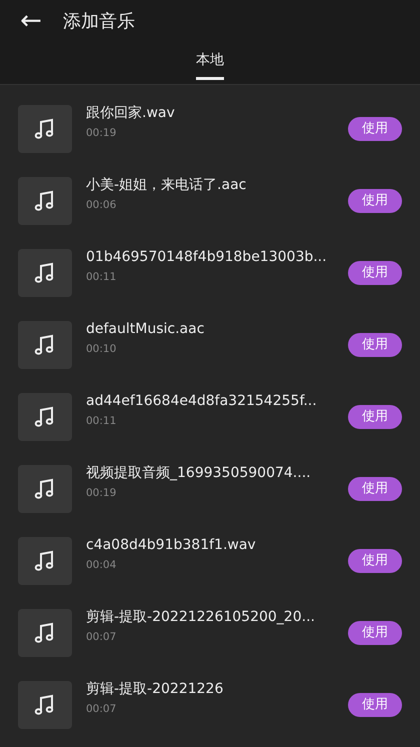  What do you see at coordinates (102, 565) in the screenshot?
I see `track-duration: 00:04` at bounding box center [102, 565].